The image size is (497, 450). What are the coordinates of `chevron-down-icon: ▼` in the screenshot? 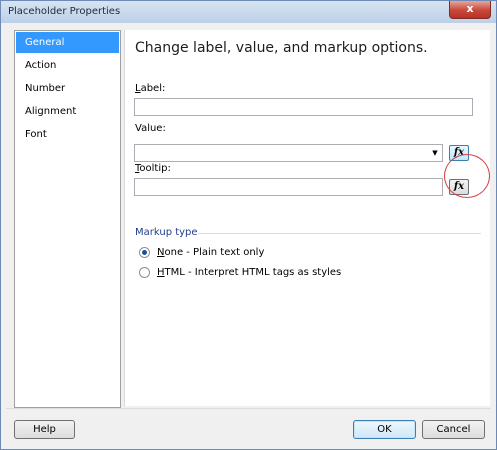 It's located at (435, 153).